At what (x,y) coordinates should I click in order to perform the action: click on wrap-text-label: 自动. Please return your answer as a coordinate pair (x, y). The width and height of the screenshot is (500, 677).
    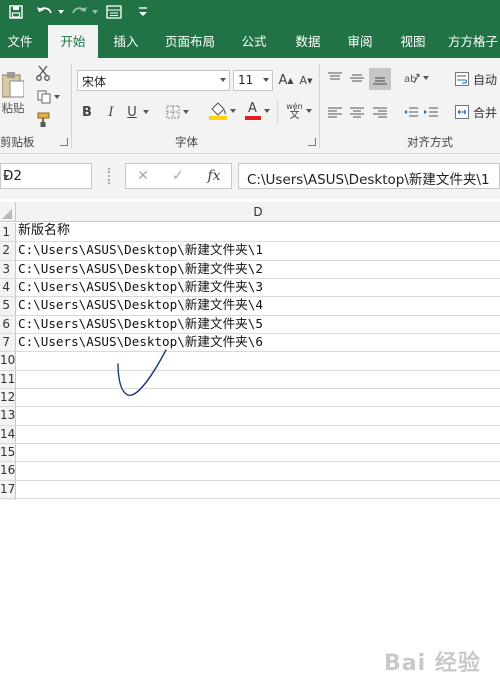
    Looking at the image, I should click on (485, 79).